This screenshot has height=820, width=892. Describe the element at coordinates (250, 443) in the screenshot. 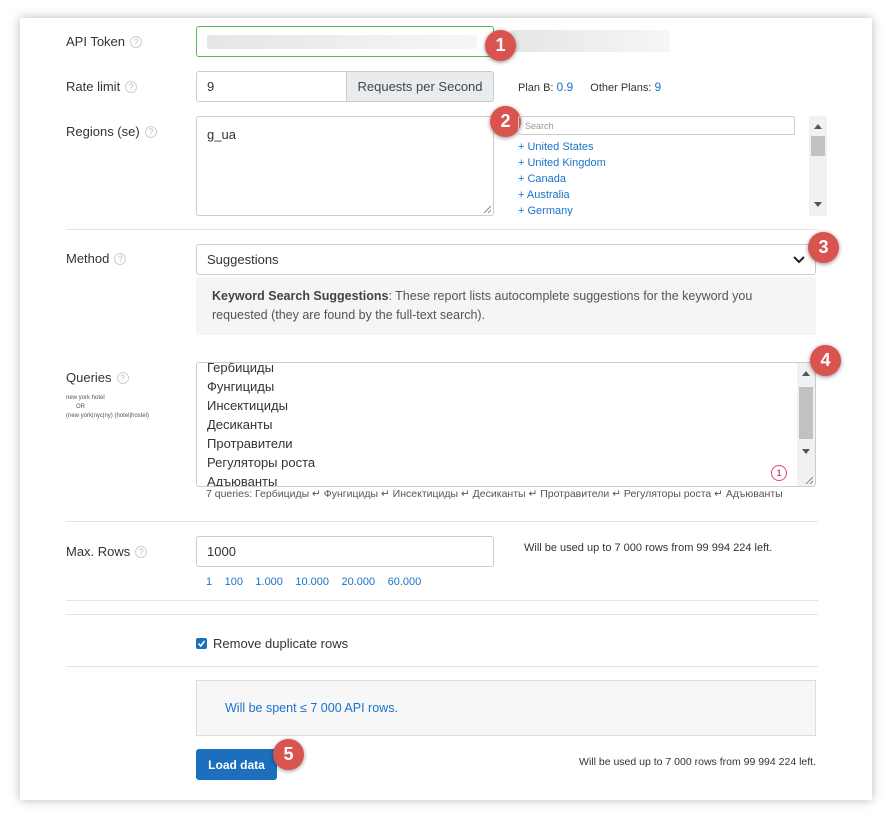

I see `query-line: Протравители` at that location.